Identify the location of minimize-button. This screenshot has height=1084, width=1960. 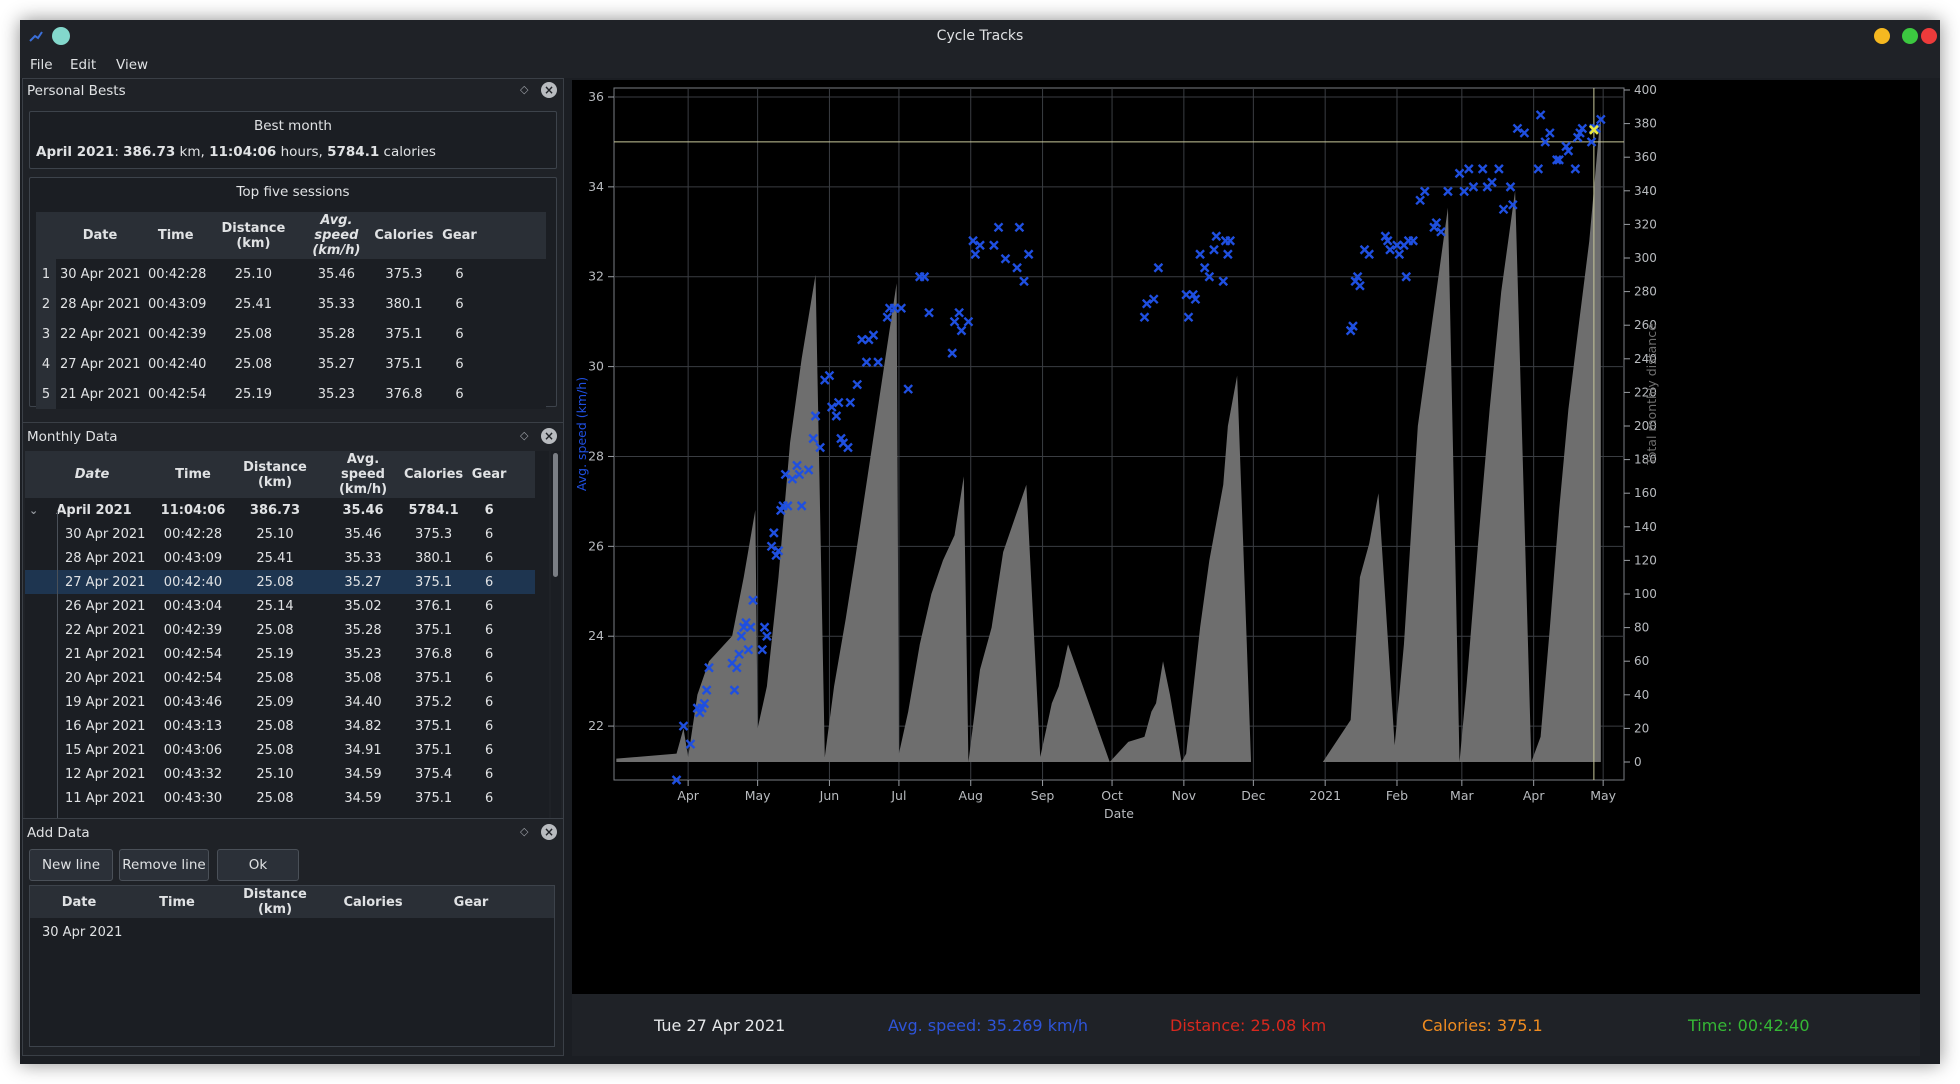
(1882, 36).